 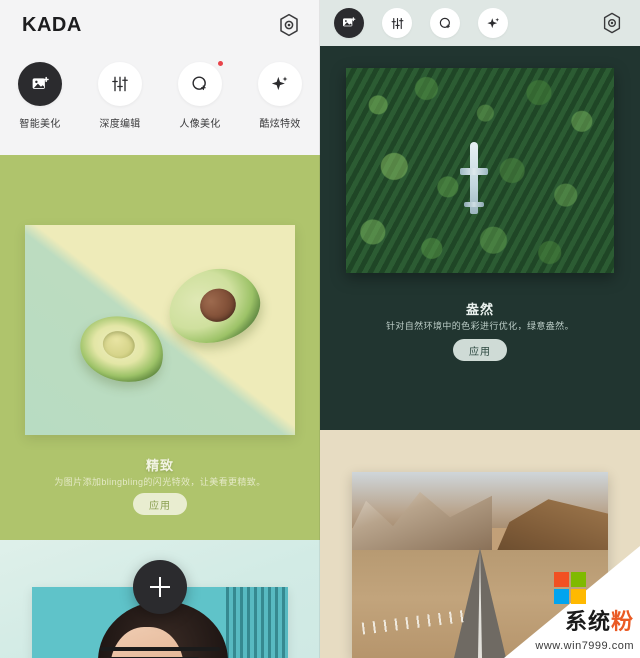 I want to click on add-photo-button-left, so click(x=160, y=587).